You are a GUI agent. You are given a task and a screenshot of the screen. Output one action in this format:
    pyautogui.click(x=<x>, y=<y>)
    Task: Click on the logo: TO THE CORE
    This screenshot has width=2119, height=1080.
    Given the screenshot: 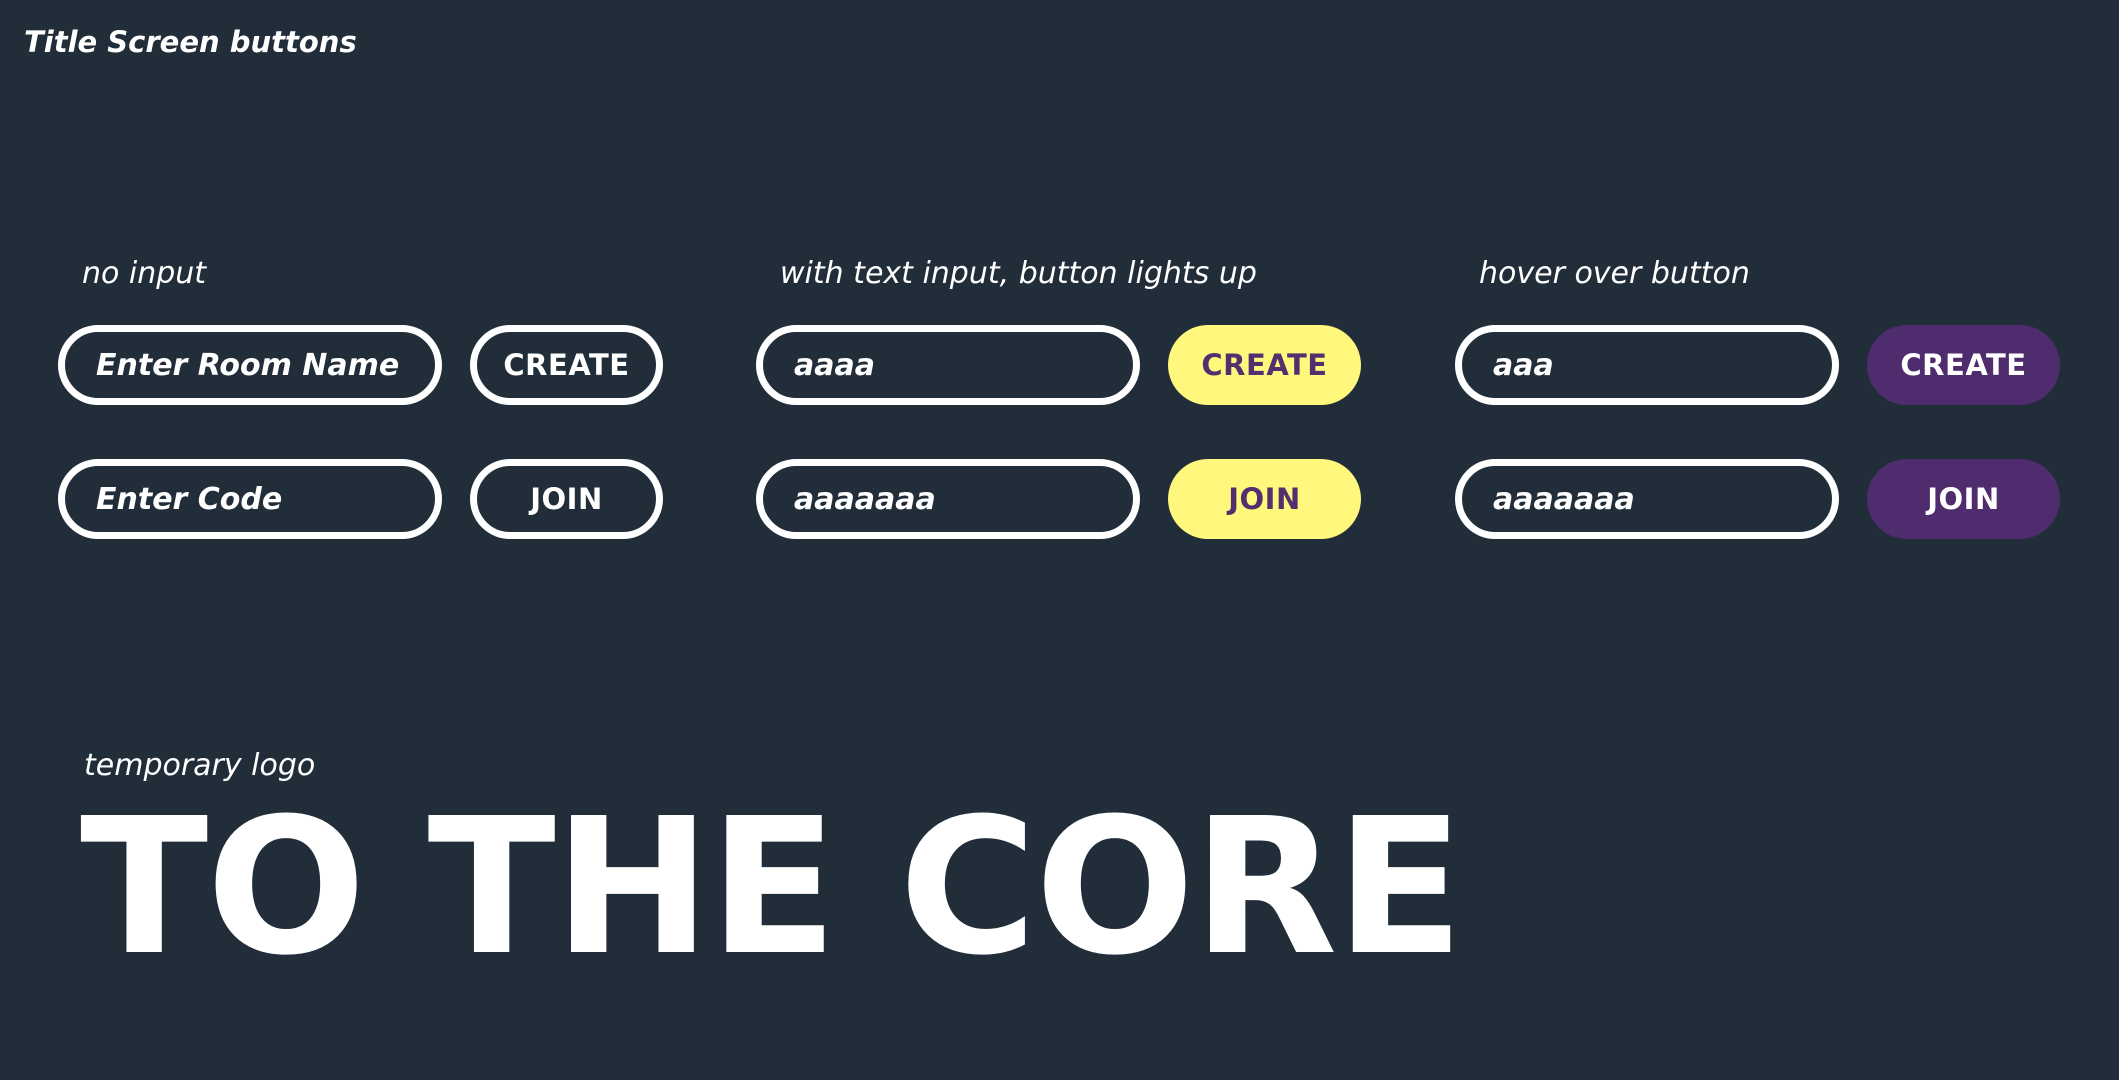 What is the action you would take?
    pyautogui.click(x=772, y=887)
    